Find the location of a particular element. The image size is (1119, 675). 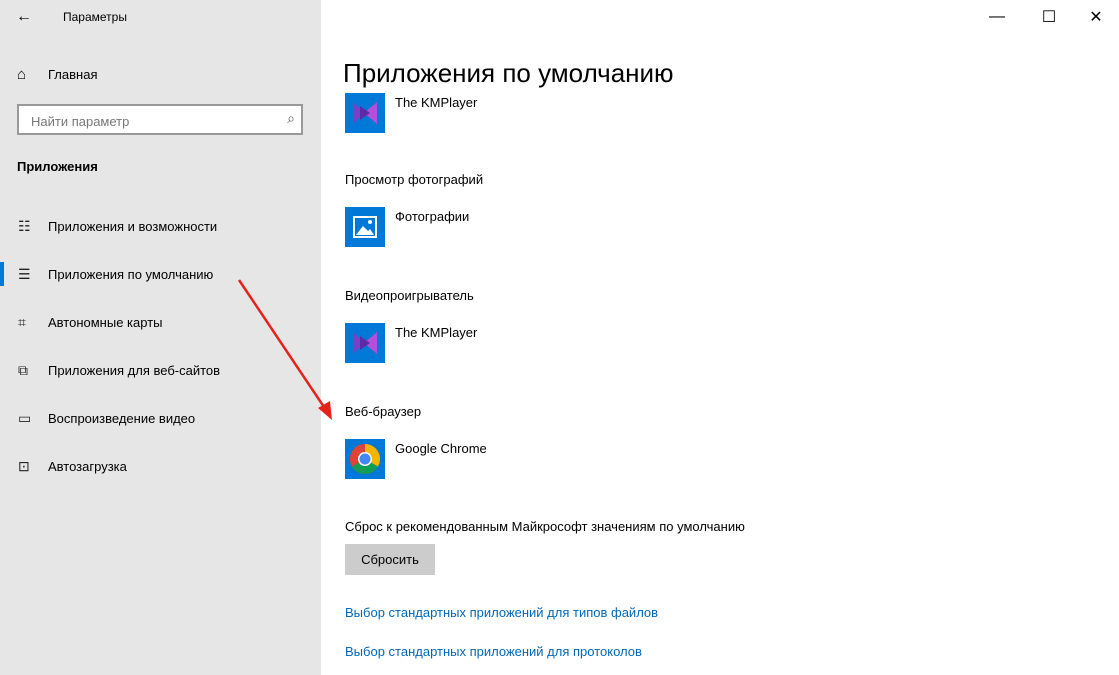

search-box: ⌕ is located at coordinates (160, 119).